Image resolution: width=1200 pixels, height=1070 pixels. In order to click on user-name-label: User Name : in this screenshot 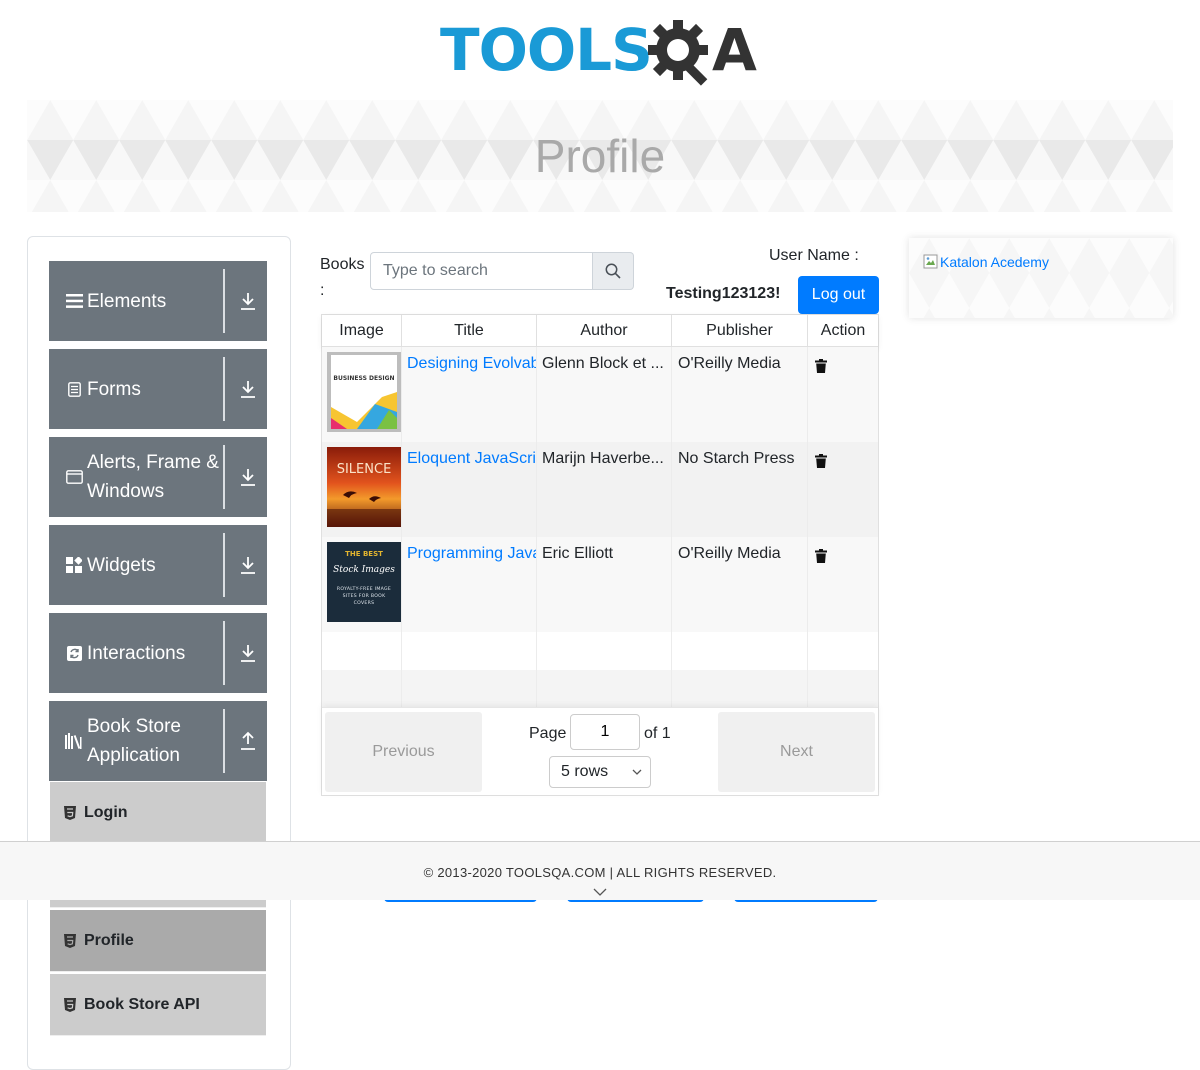, I will do `click(814, 255)`.